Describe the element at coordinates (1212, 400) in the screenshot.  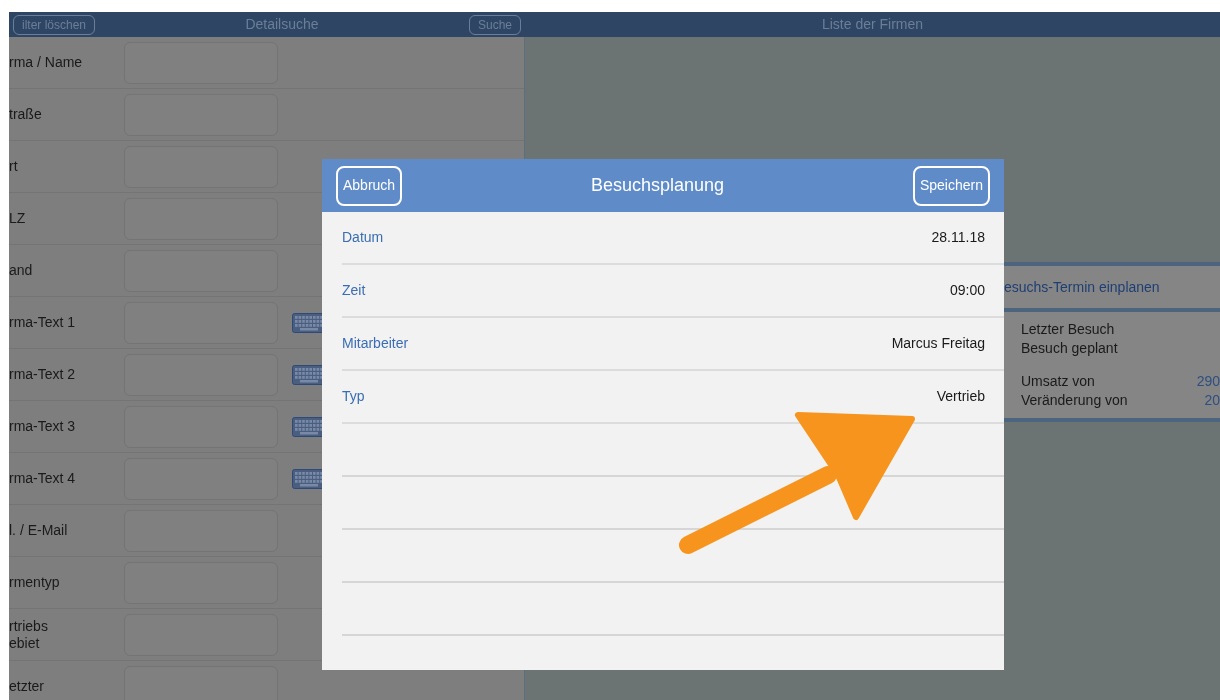
I see `info-value: 20` at that location.